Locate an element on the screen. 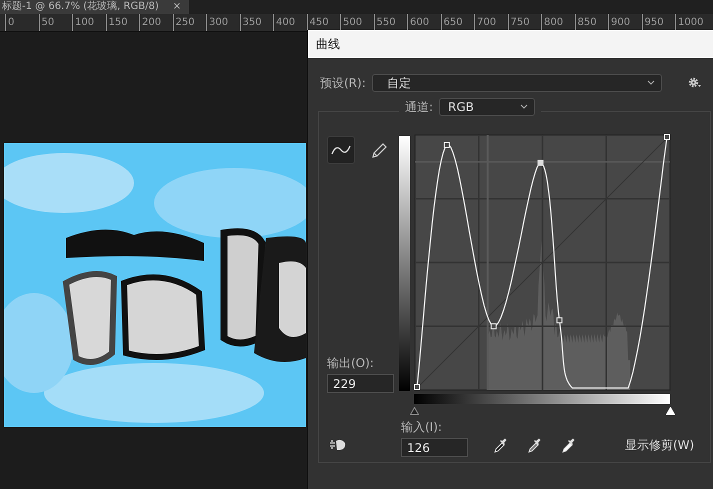 The width and height of the screenshot is (713, 489). settings-icon is located at coordinates (695, 83).